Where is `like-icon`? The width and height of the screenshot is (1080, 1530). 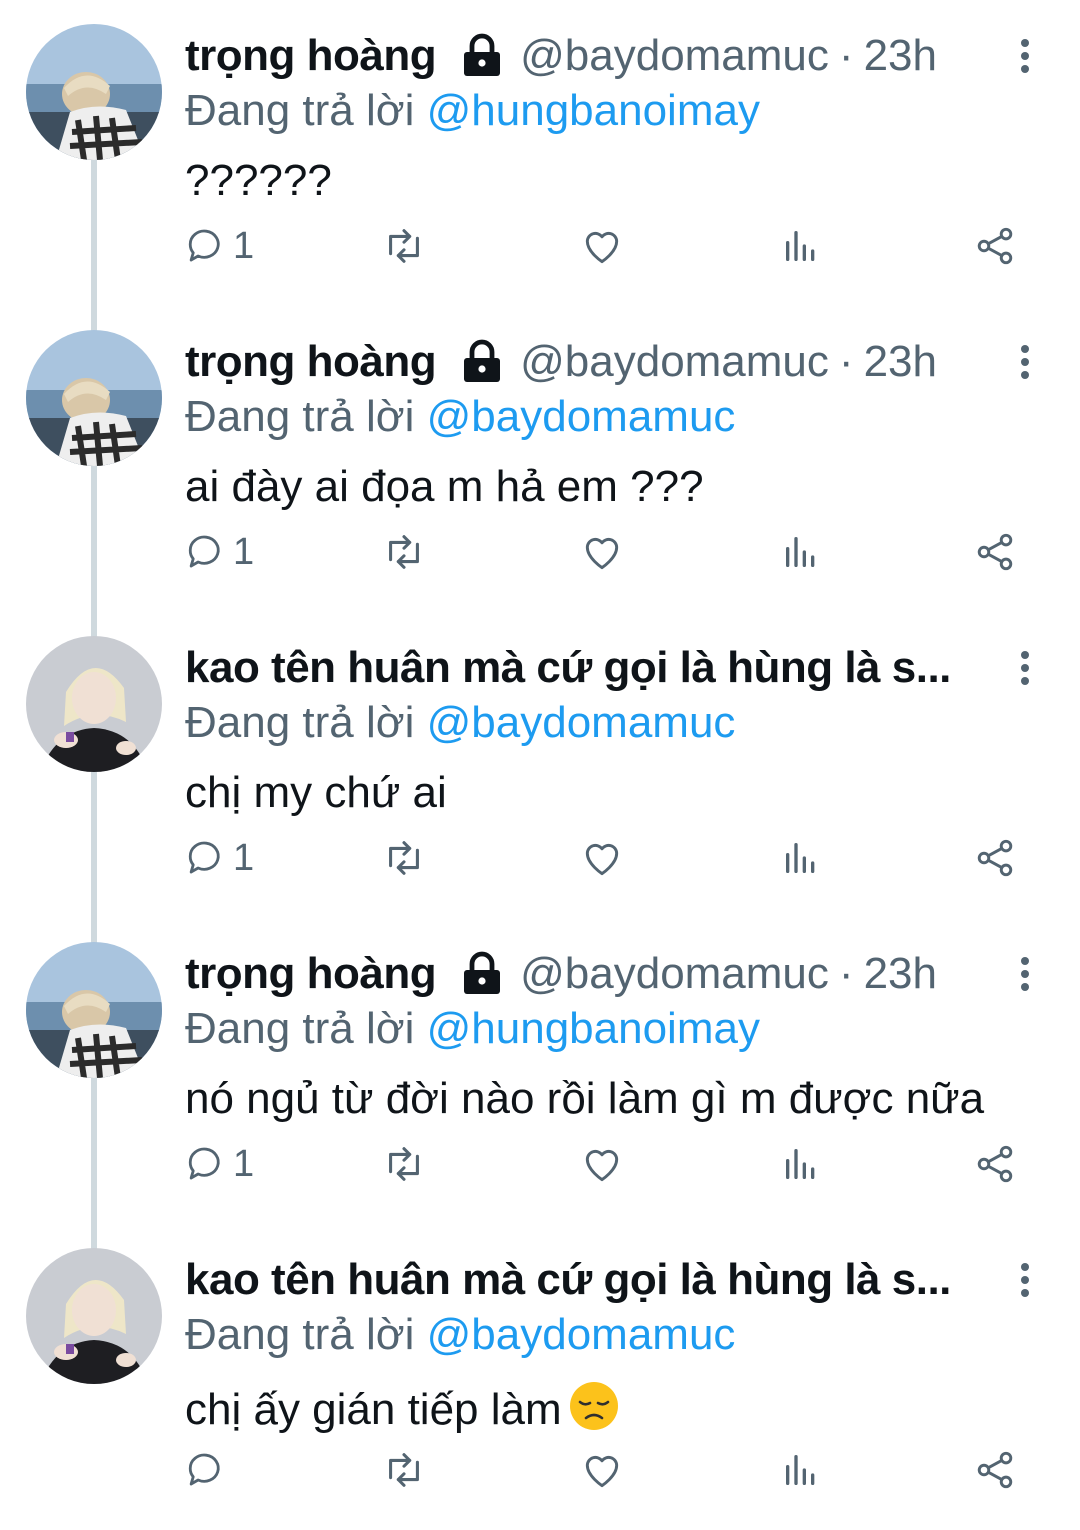
like-icon is located at coordinates (602, 858).